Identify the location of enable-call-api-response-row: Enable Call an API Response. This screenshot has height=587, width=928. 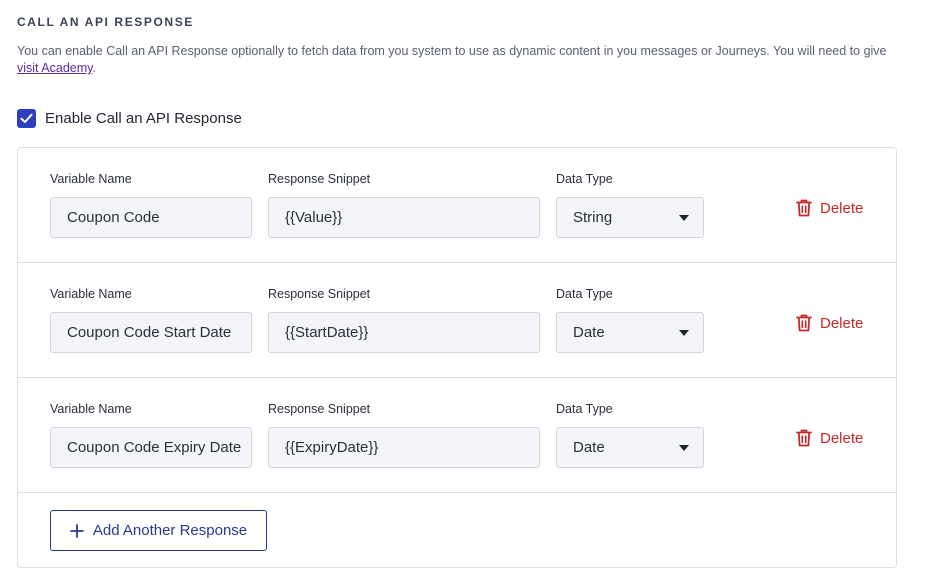
(129, 118).